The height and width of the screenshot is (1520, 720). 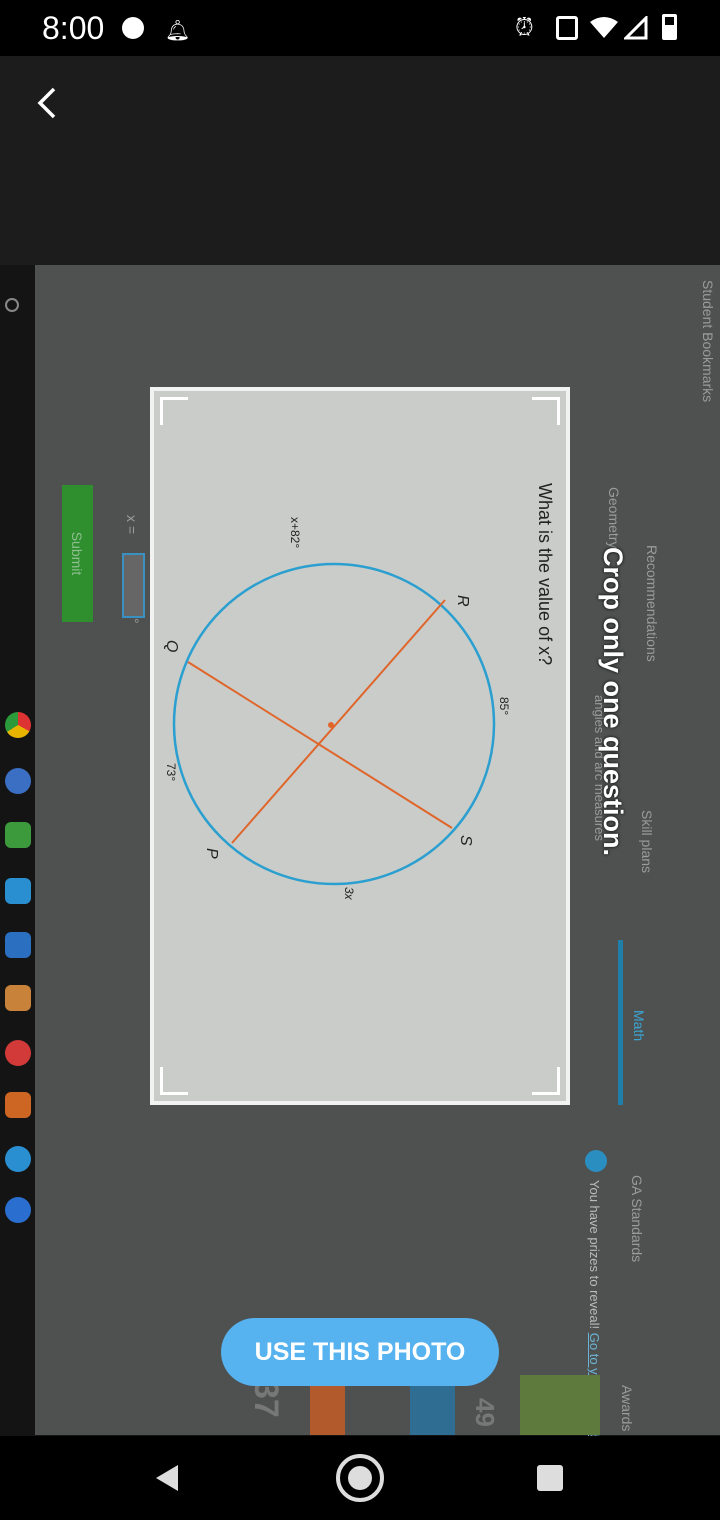 I want to click on chord-rp, so click(x=338, y=721).